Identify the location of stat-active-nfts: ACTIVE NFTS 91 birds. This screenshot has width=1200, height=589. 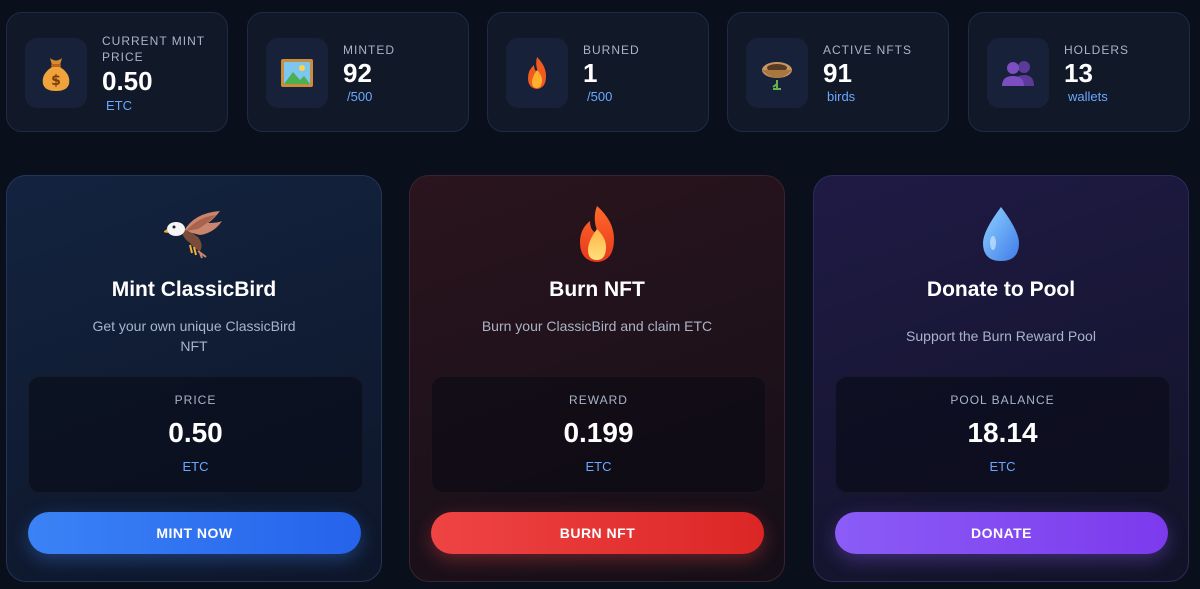
(838, 72).